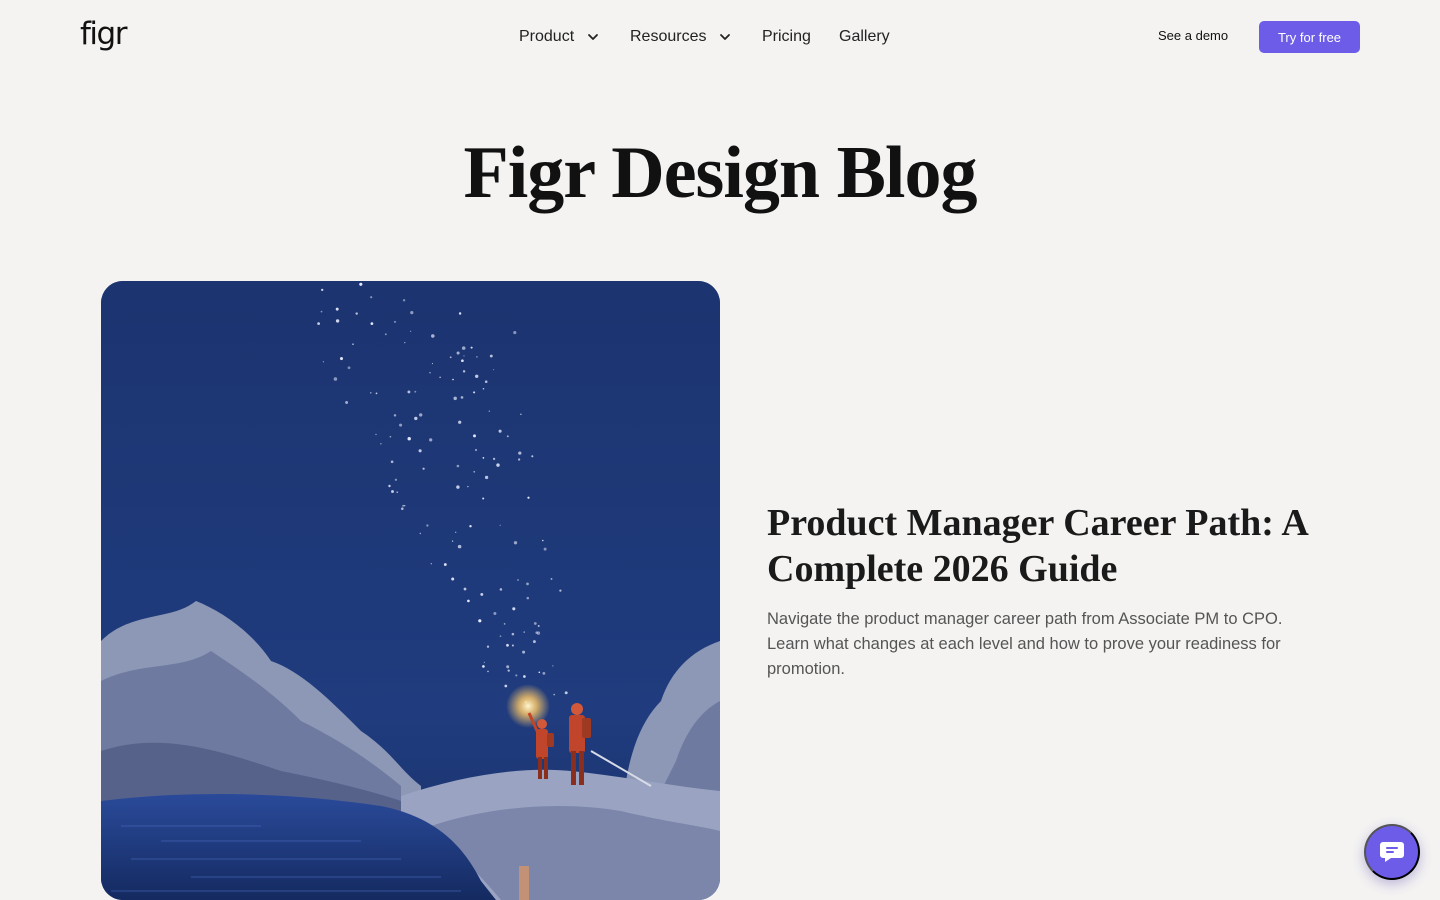  I want to click on figr-logo: figr, so click(103, 34).